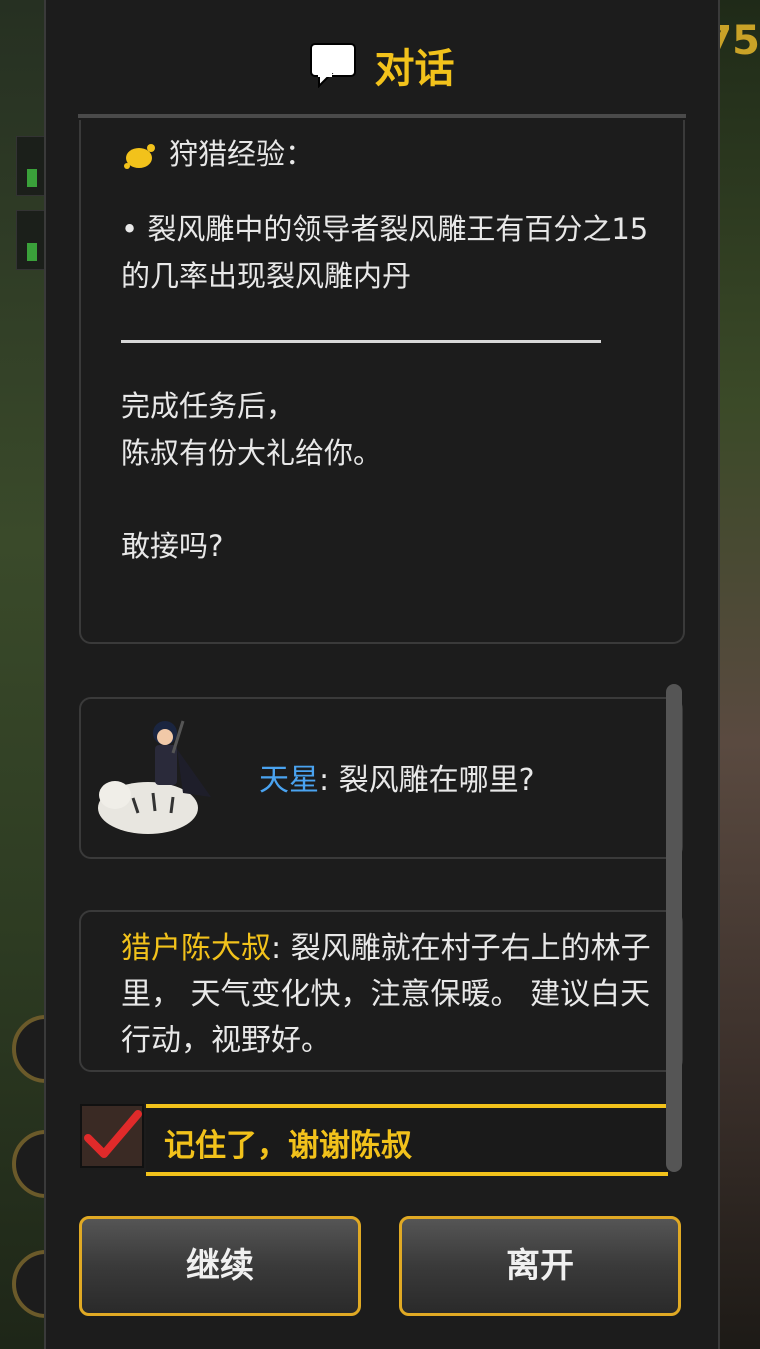 The height and width of the screenshot is (1349, 760). I want to click on dialog-header: 对话, so click(382, 59).